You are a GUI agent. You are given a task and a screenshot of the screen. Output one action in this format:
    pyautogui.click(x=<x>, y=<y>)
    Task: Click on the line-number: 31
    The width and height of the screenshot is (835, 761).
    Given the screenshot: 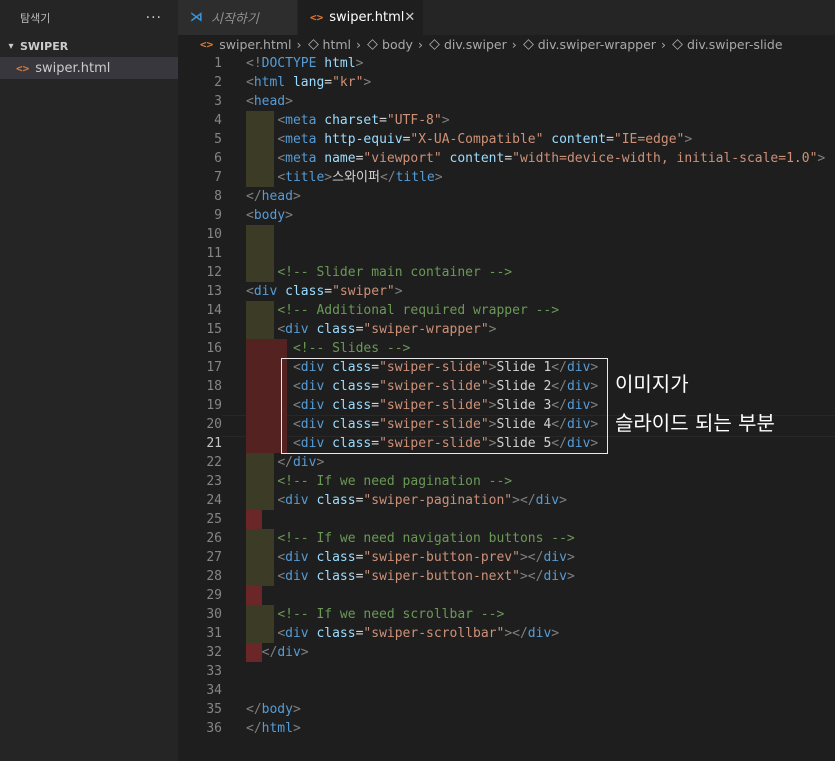 What is the action you would take?
    pyautogui.click(x=214, y=633)
    